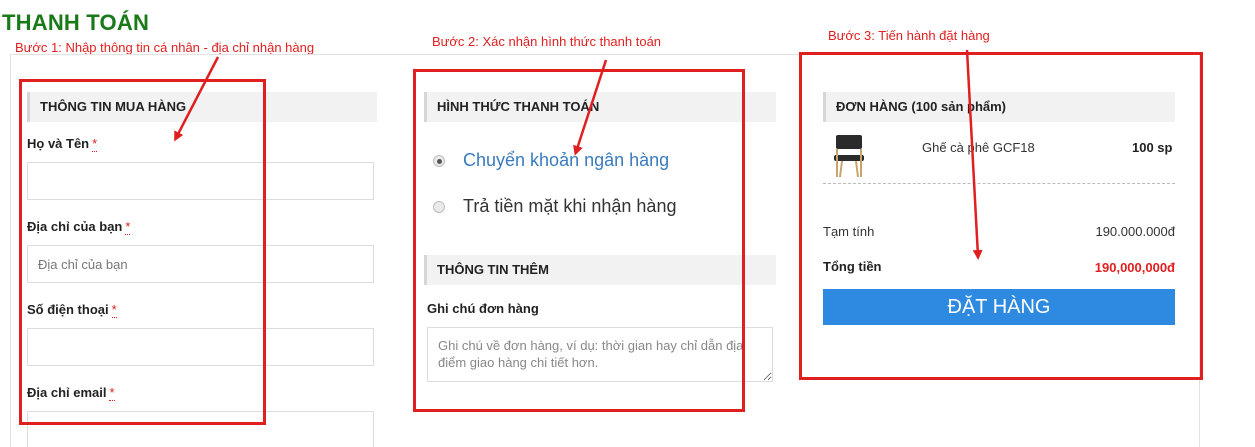  I want to click on payment-option-bank-transfer: Chuyển khoản ngân hàng, so click(551, 160).